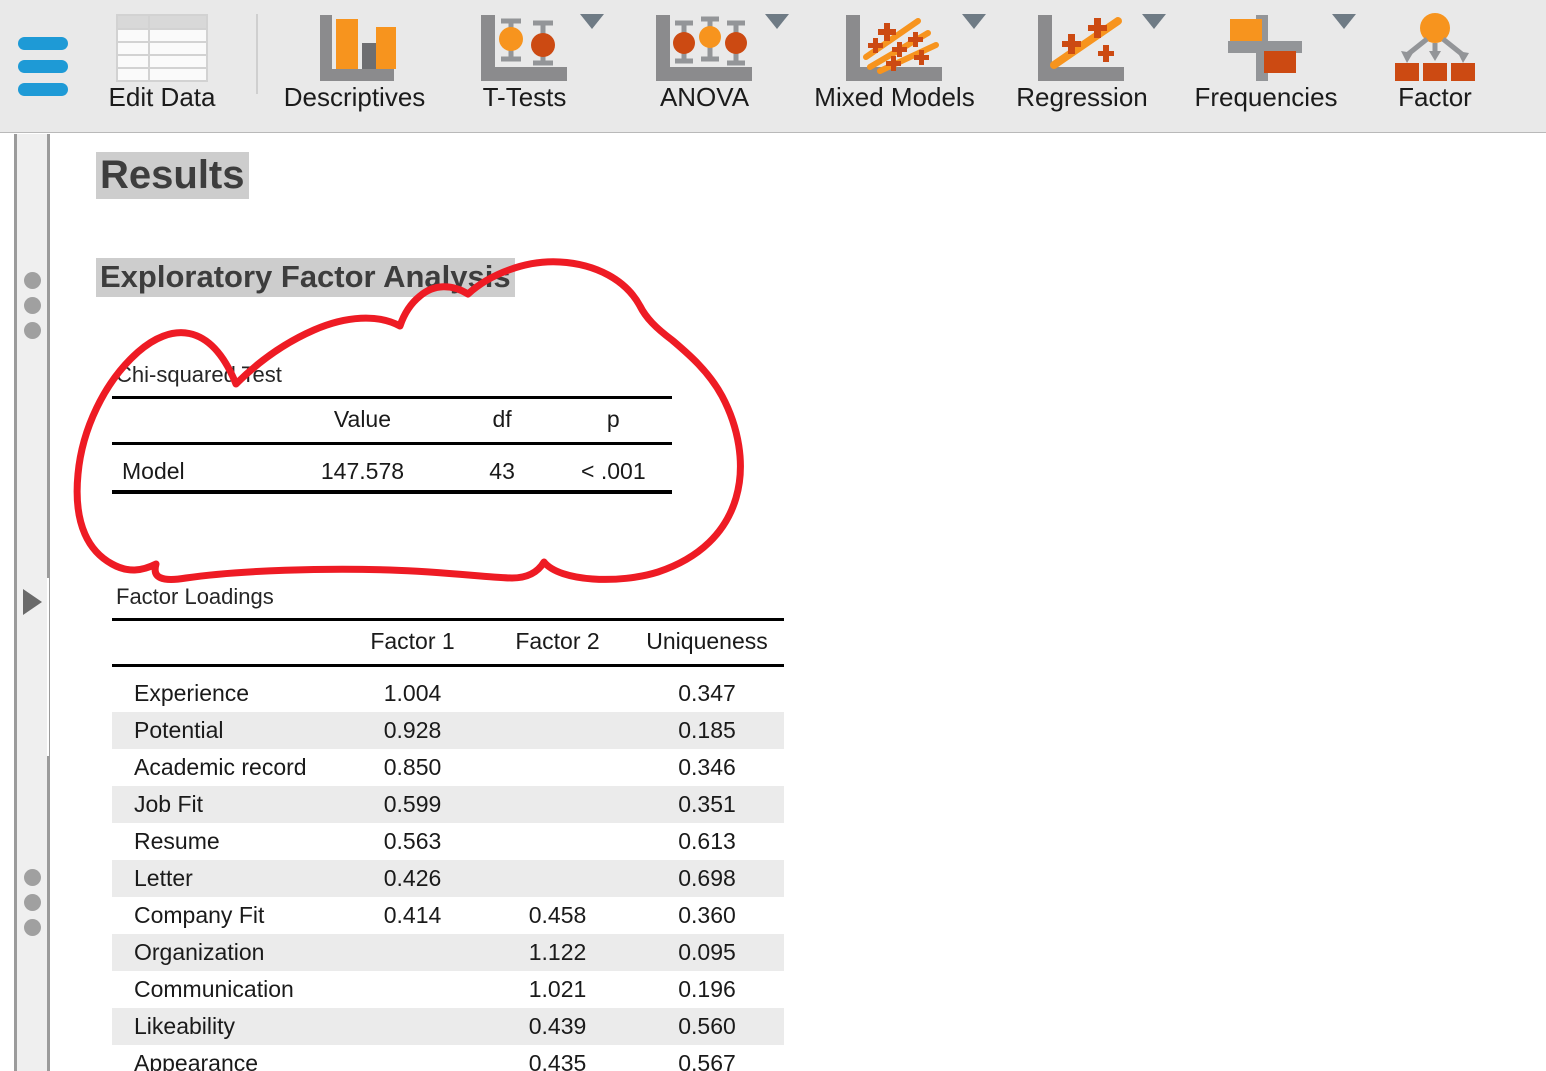 The height and width of the screenshot is (1071, 1546). Describe the element at coordinates (226, 1026) in the screenshot. I see `cell-variable-name: Likeability` at that location.